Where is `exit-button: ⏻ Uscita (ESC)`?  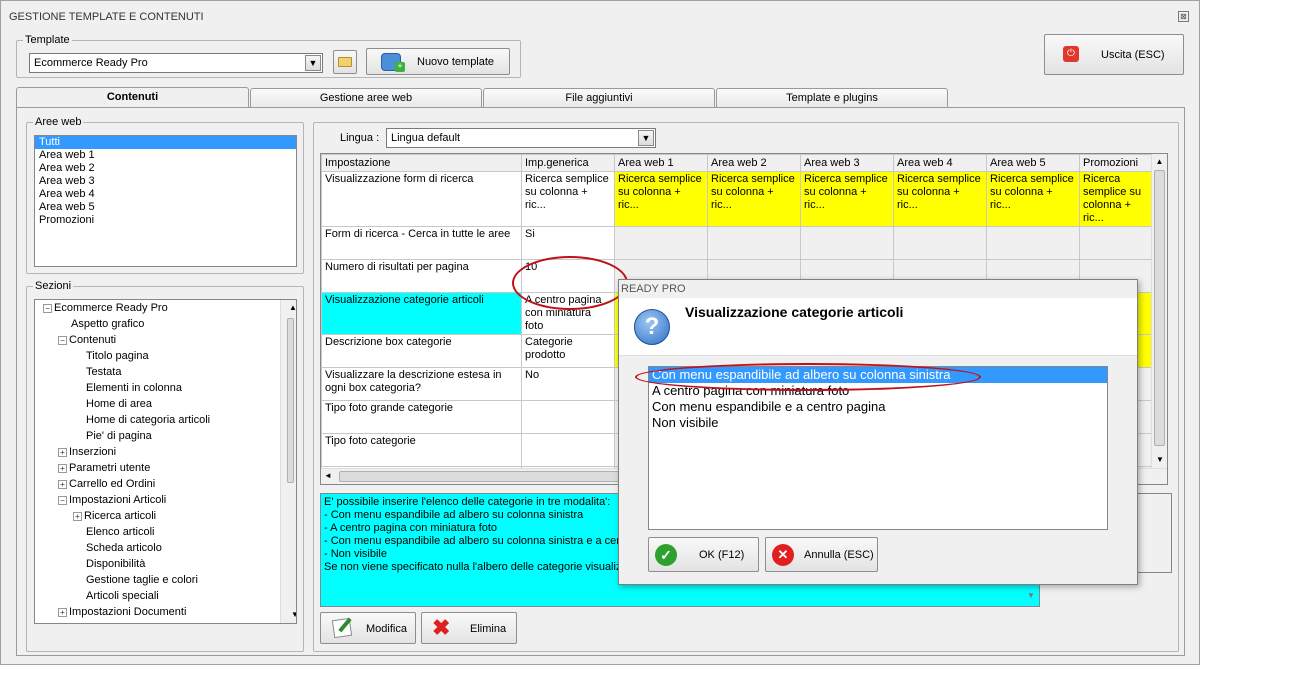
exit-button: ⏻ Uscita (ESC) is located at coordinates (1114, 54).